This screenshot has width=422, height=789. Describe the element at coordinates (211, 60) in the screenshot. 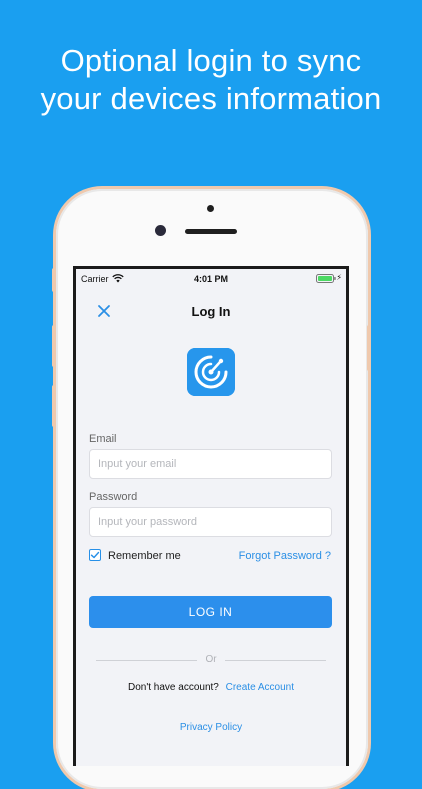

I see `headline-line-1: Optional login to sync` at that location.